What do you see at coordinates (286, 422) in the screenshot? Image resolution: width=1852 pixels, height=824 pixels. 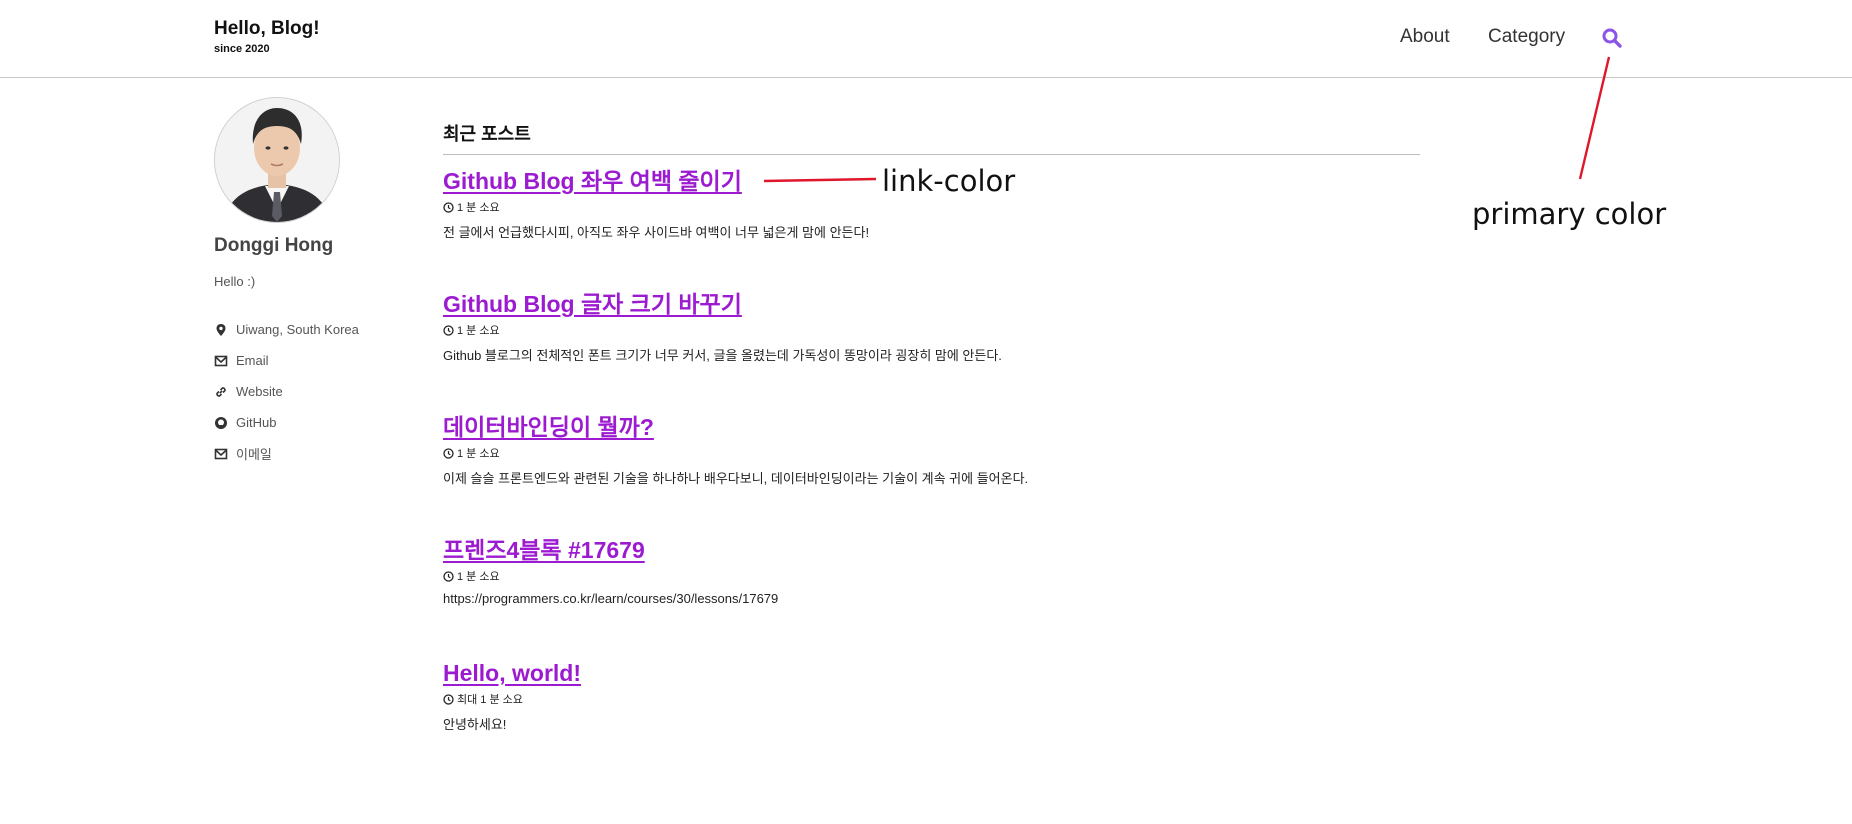 I see `author-link-github: GitHub` at bounding box center [286, 422].